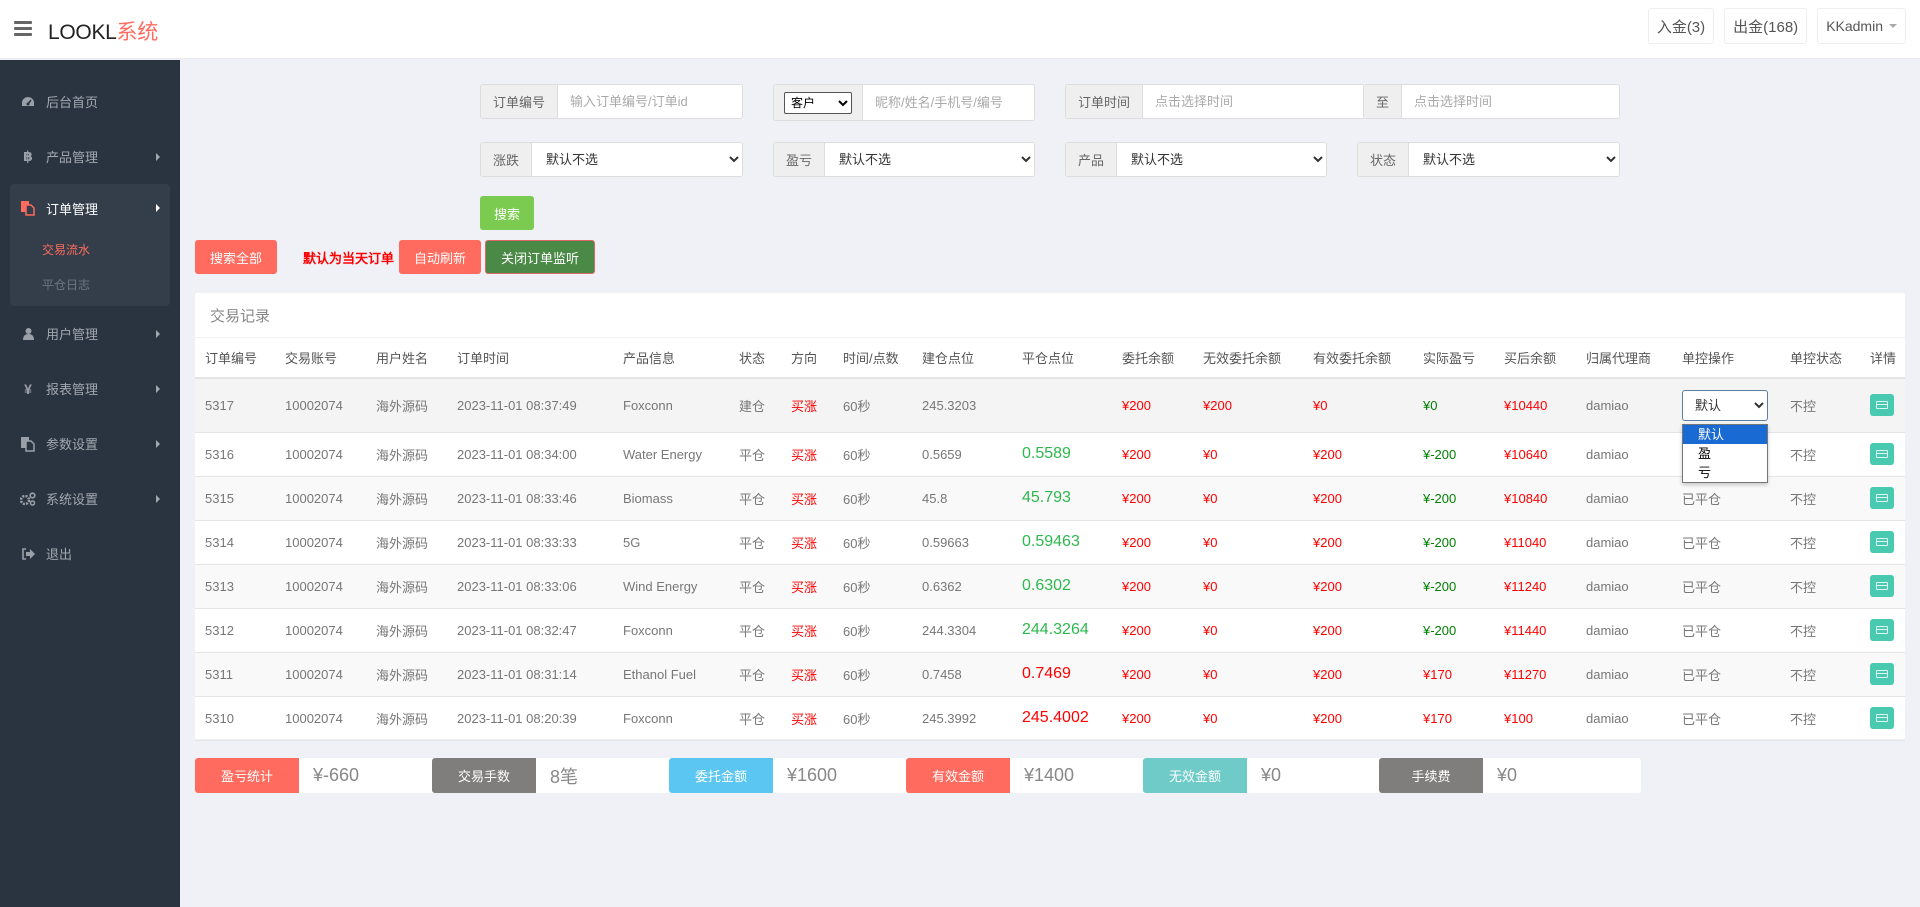  Describe the element at coordinates (23, 28) in the screenshot. I see `menu-toggle-icon` at that location.